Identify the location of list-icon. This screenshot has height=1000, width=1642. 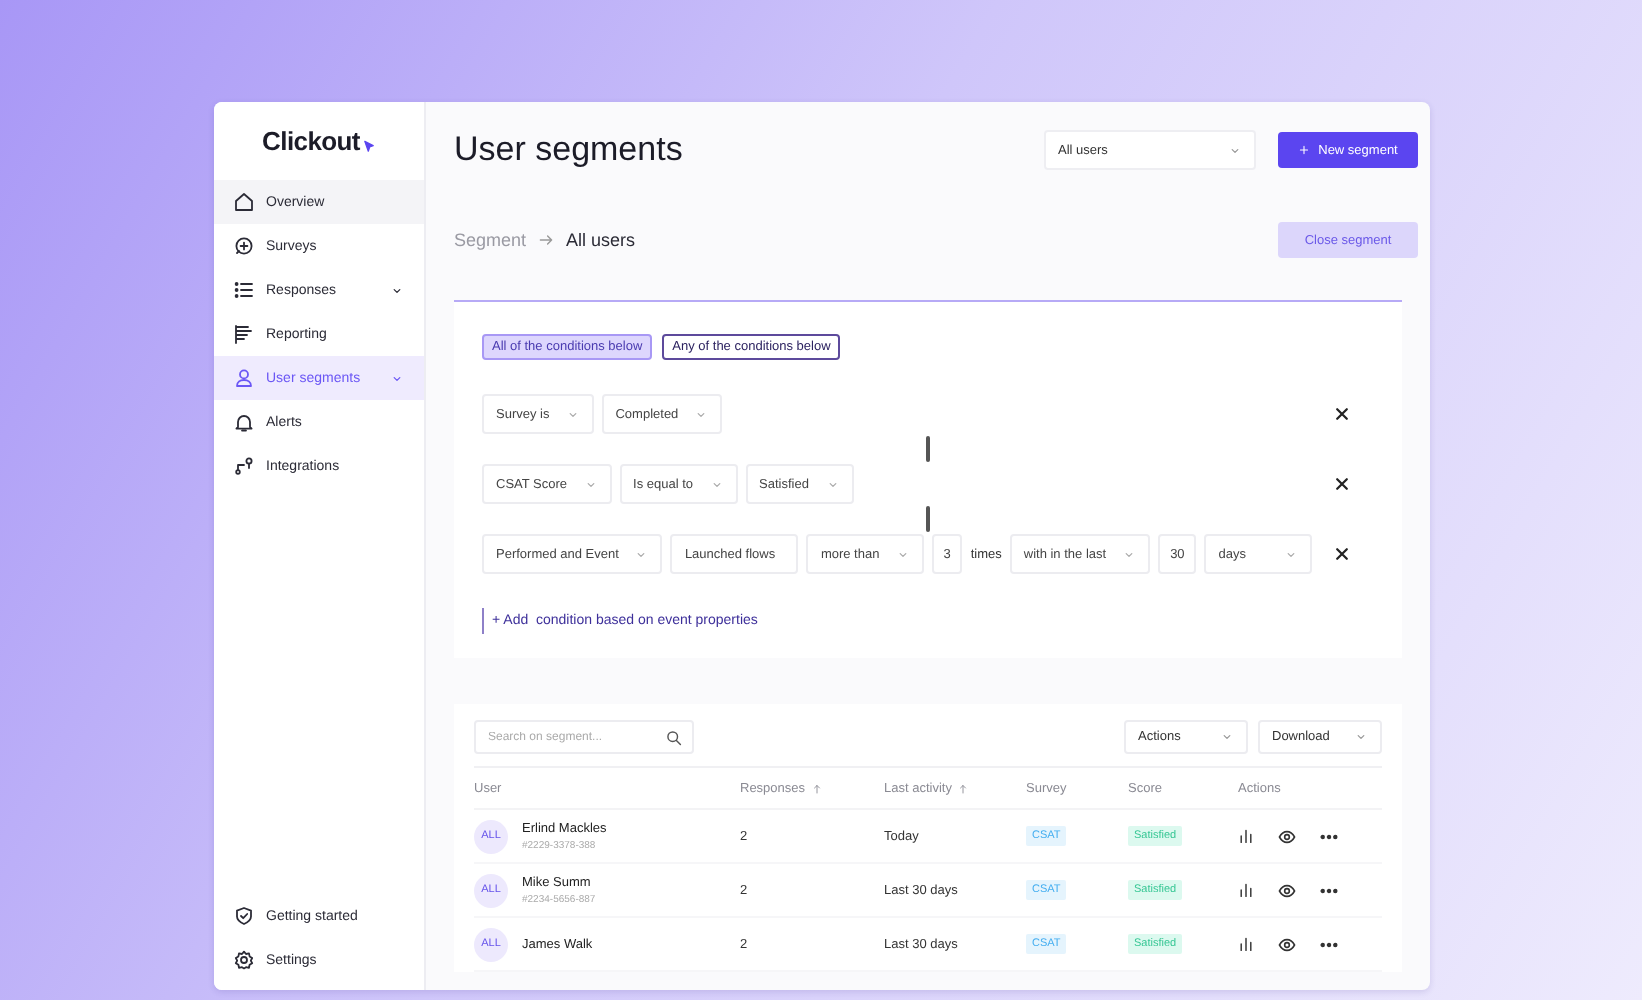
(244, 290).